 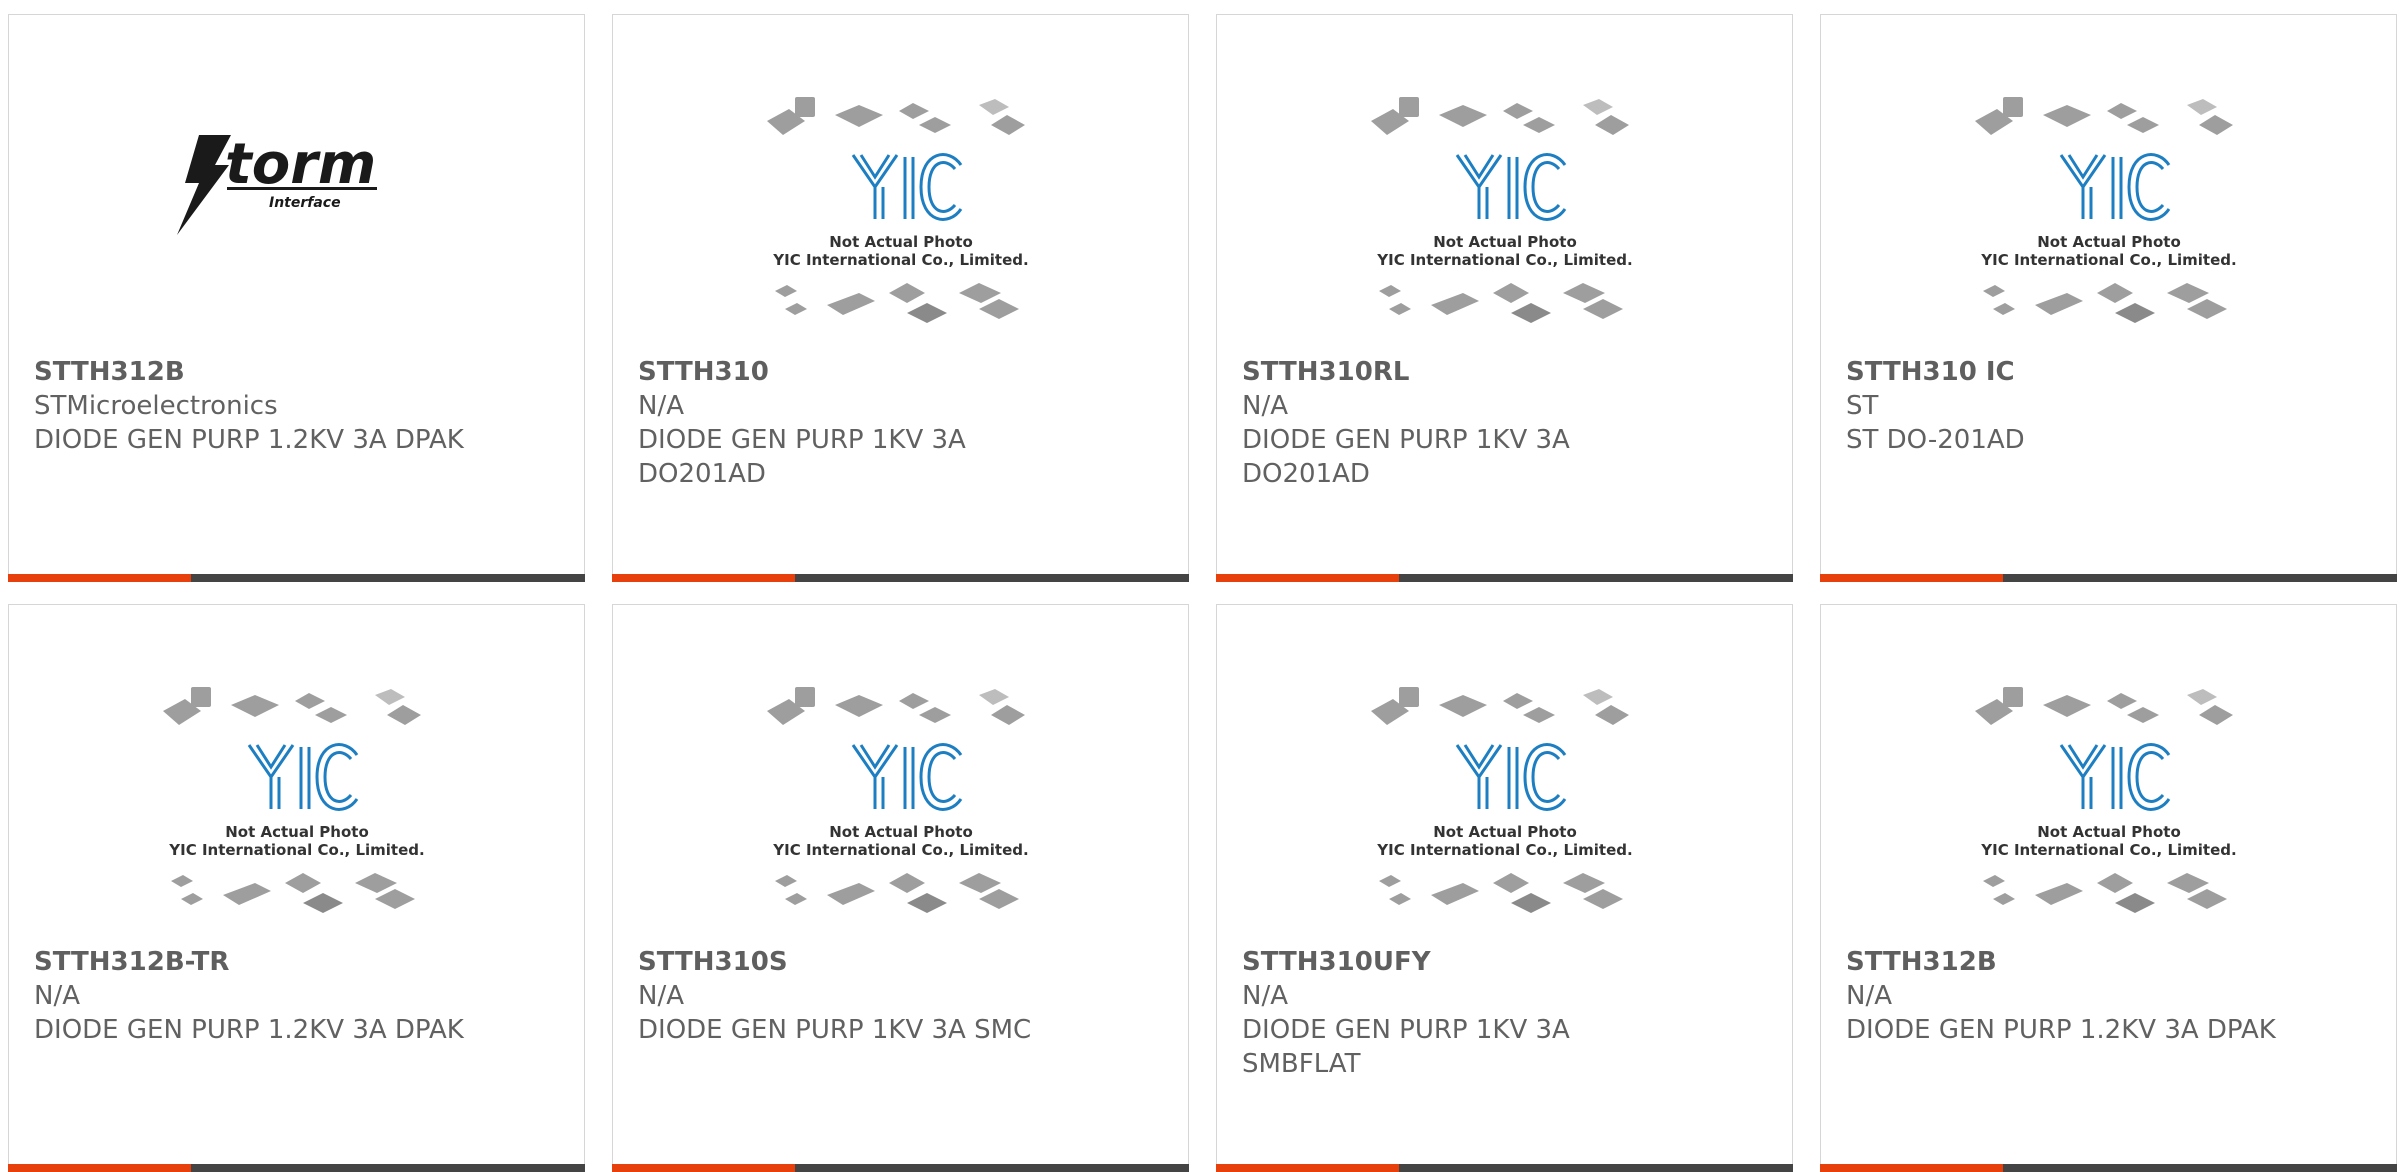 I want to click on manufacturer: ST, so click(x=1862, y=406).